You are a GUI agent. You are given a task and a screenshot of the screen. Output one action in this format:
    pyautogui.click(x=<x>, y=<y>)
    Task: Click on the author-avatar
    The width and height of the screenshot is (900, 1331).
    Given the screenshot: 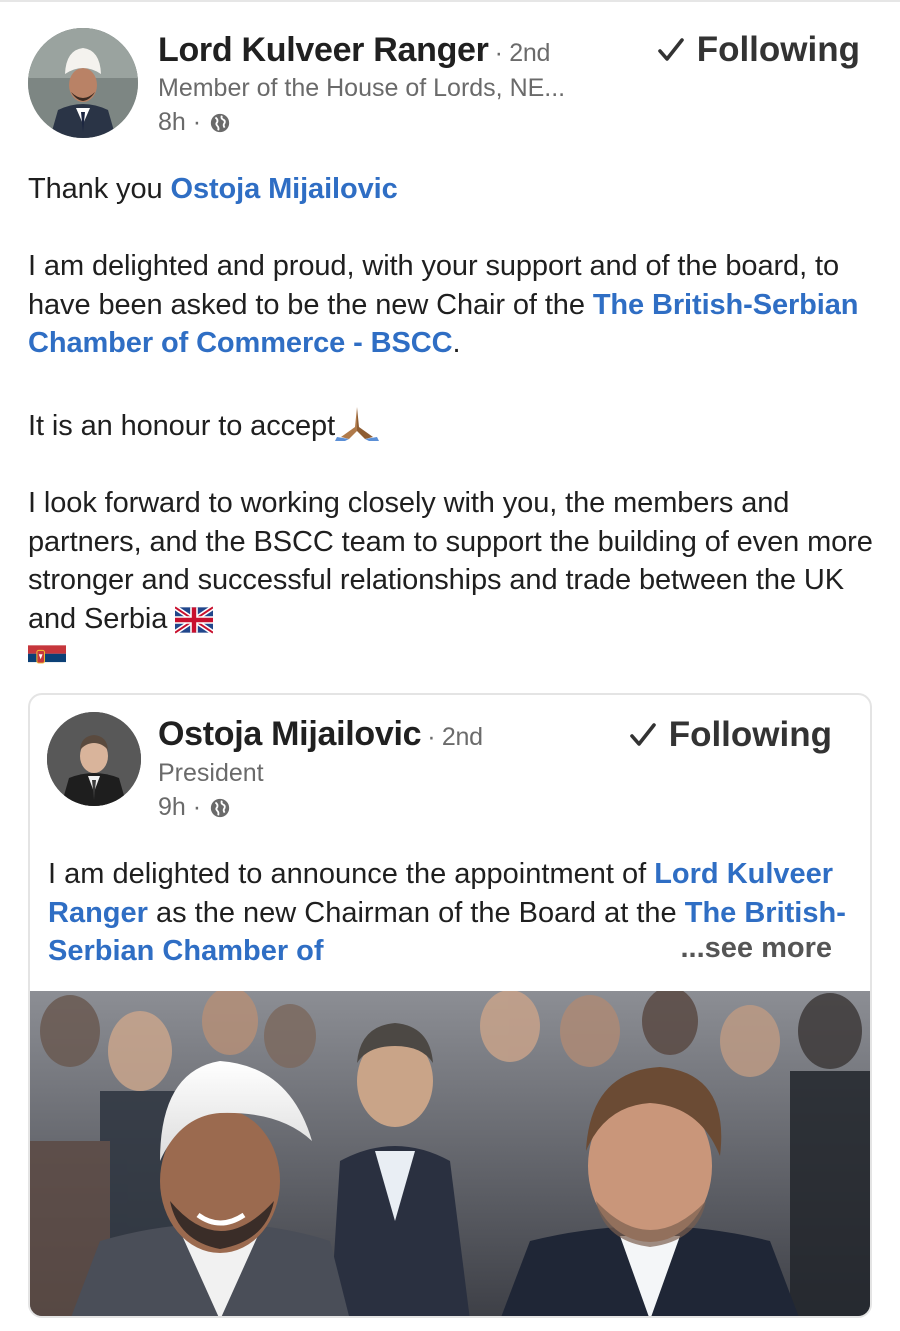 What is the action you would take?
    pyautogui.click(x=83, y=83)
    